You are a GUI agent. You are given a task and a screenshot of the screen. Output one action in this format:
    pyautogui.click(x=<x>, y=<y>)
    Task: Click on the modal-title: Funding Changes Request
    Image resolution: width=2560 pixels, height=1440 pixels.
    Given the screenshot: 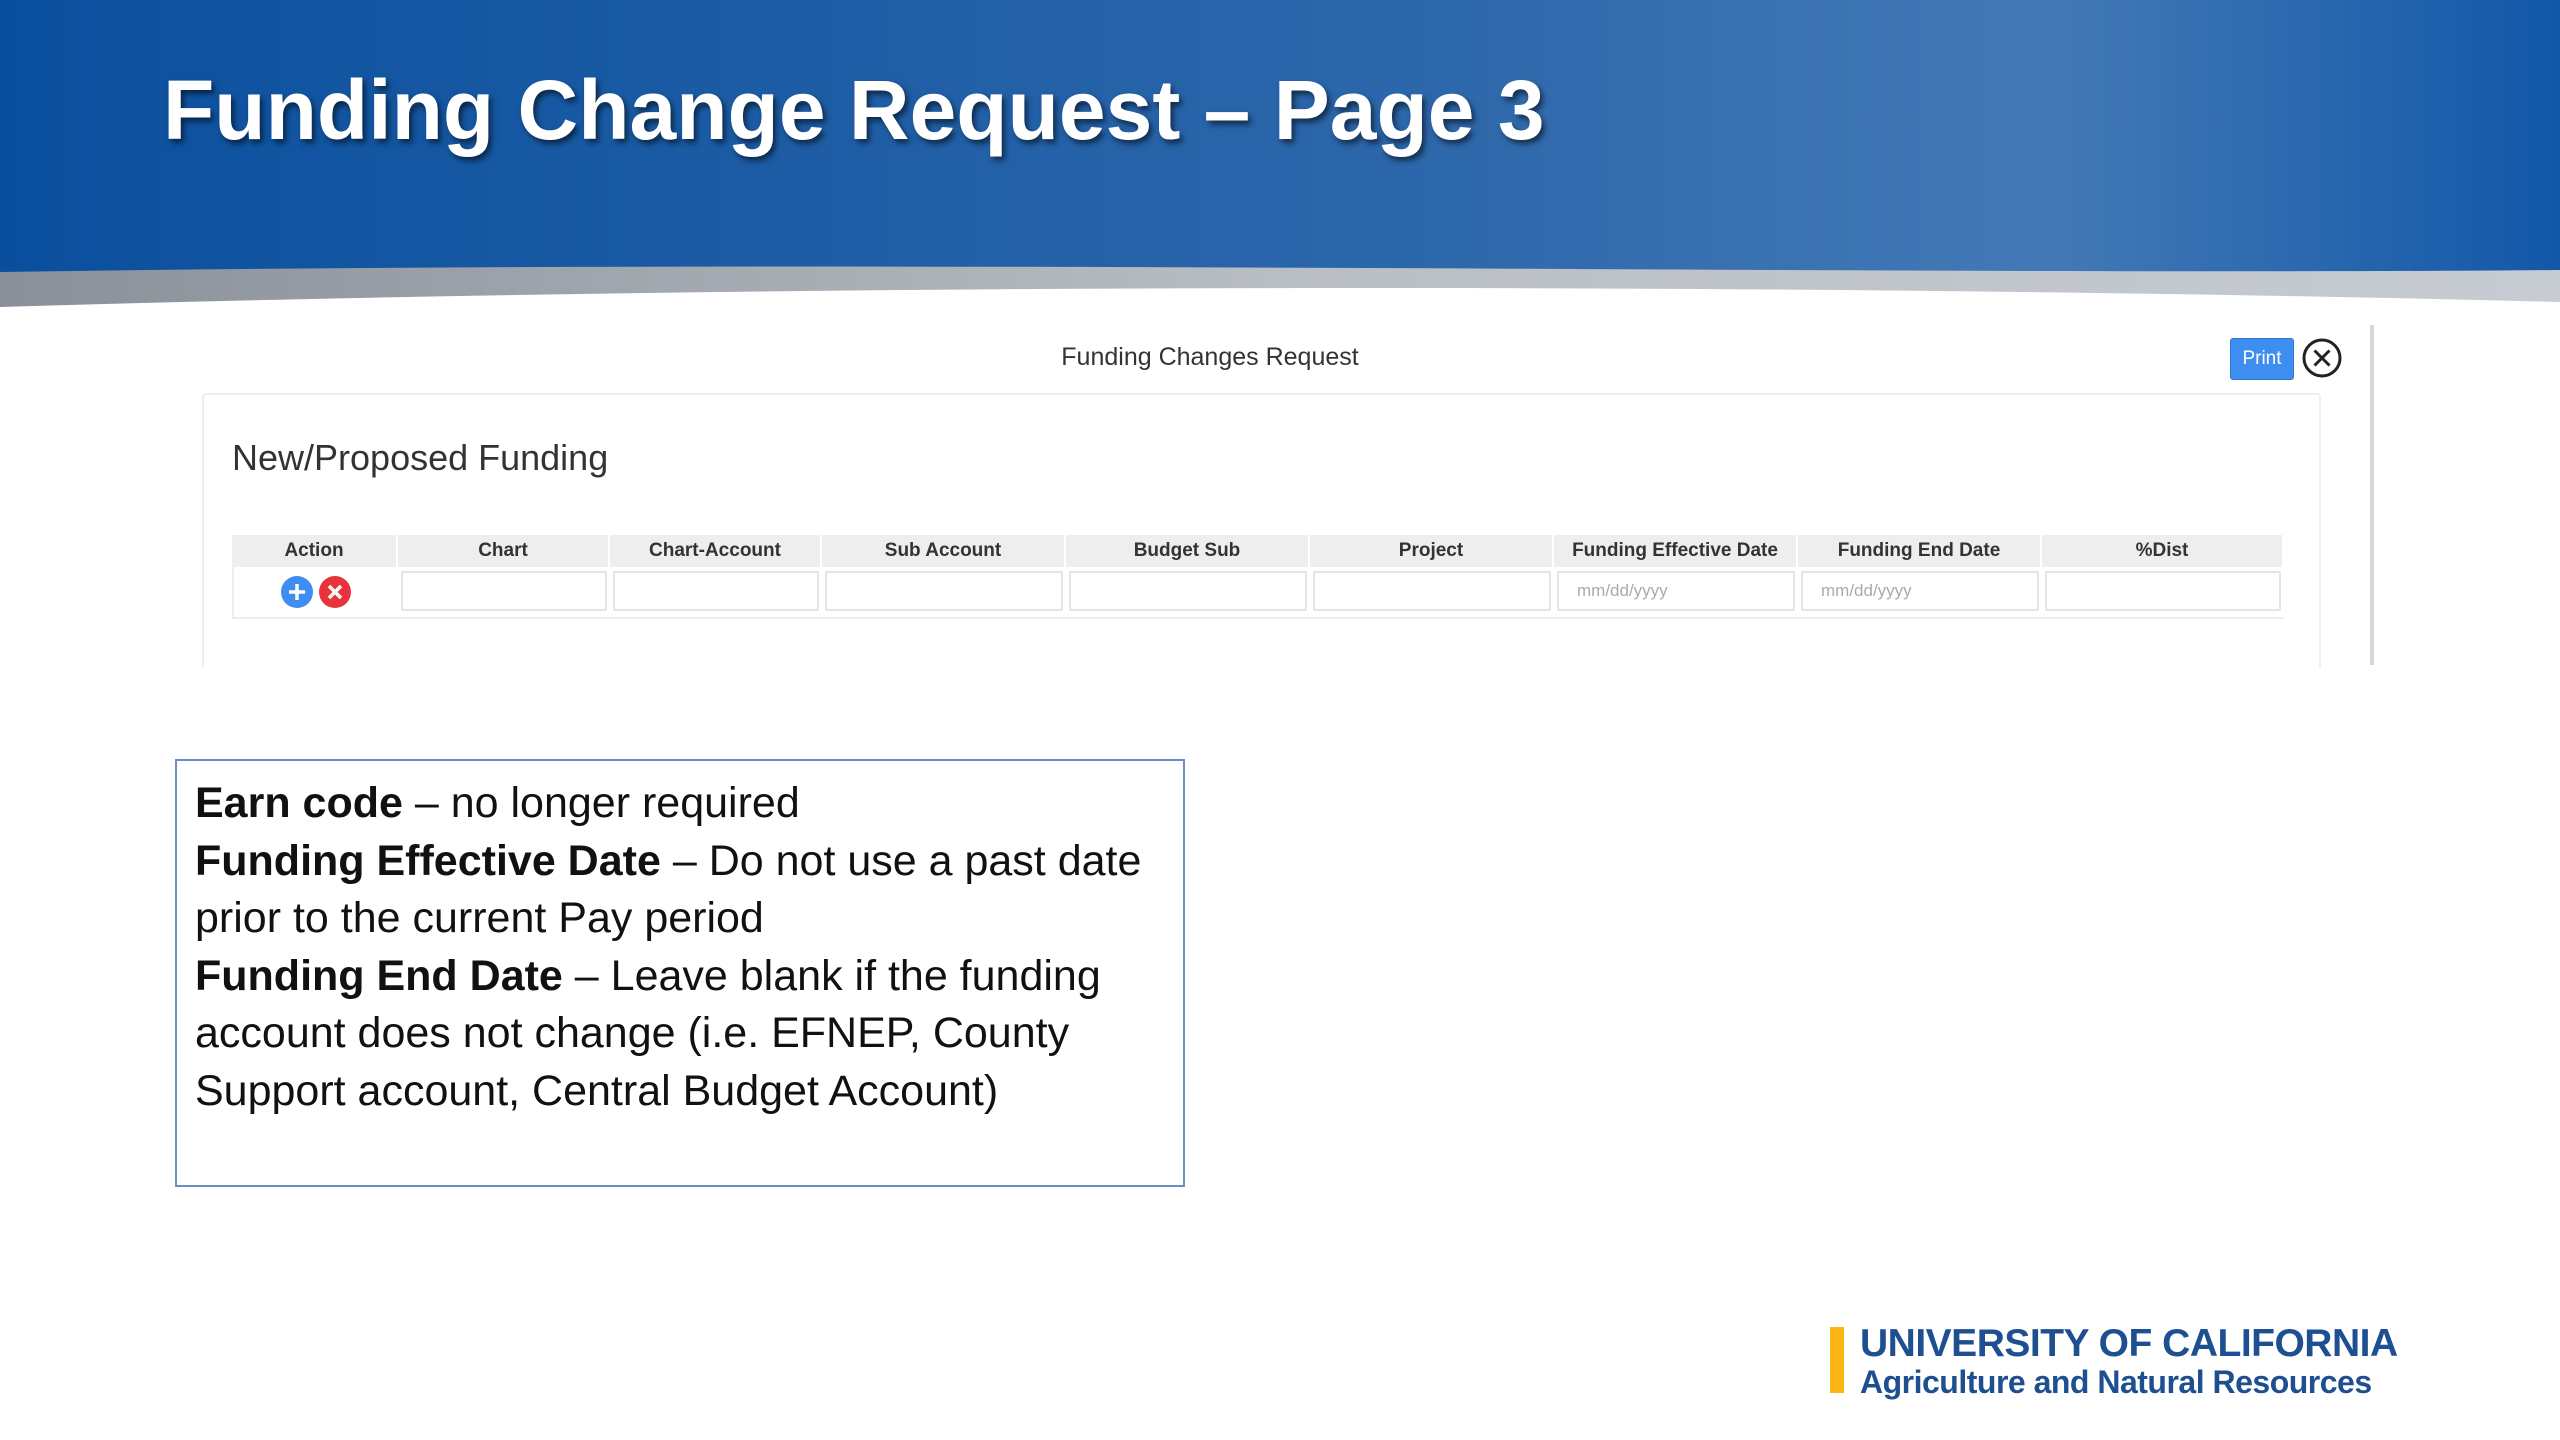 What is the action you would take?
    pyautogui.click(x=1210, y=357)
    